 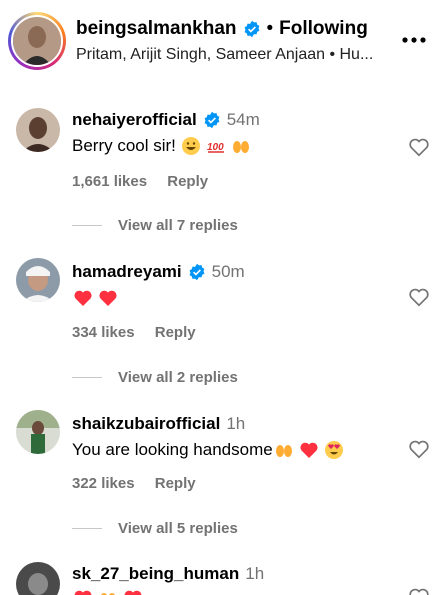 What do you see at coordinates (134, 120) in the screenshot?
I see `comment-username: nehaiyerofficial` at bounding box center [134, 120].